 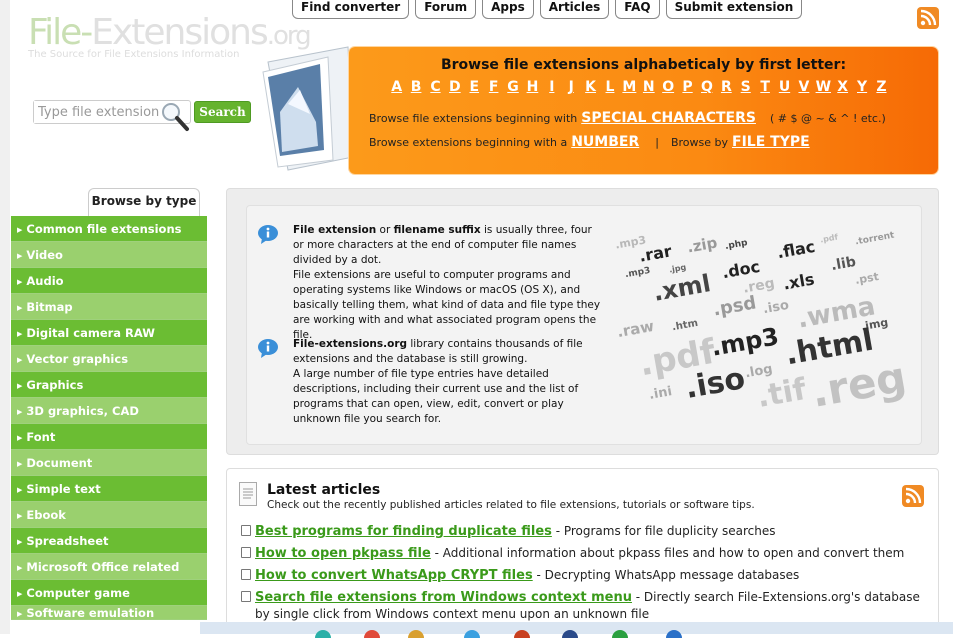 I want to click on info-icon, so click(x=268, y=234).